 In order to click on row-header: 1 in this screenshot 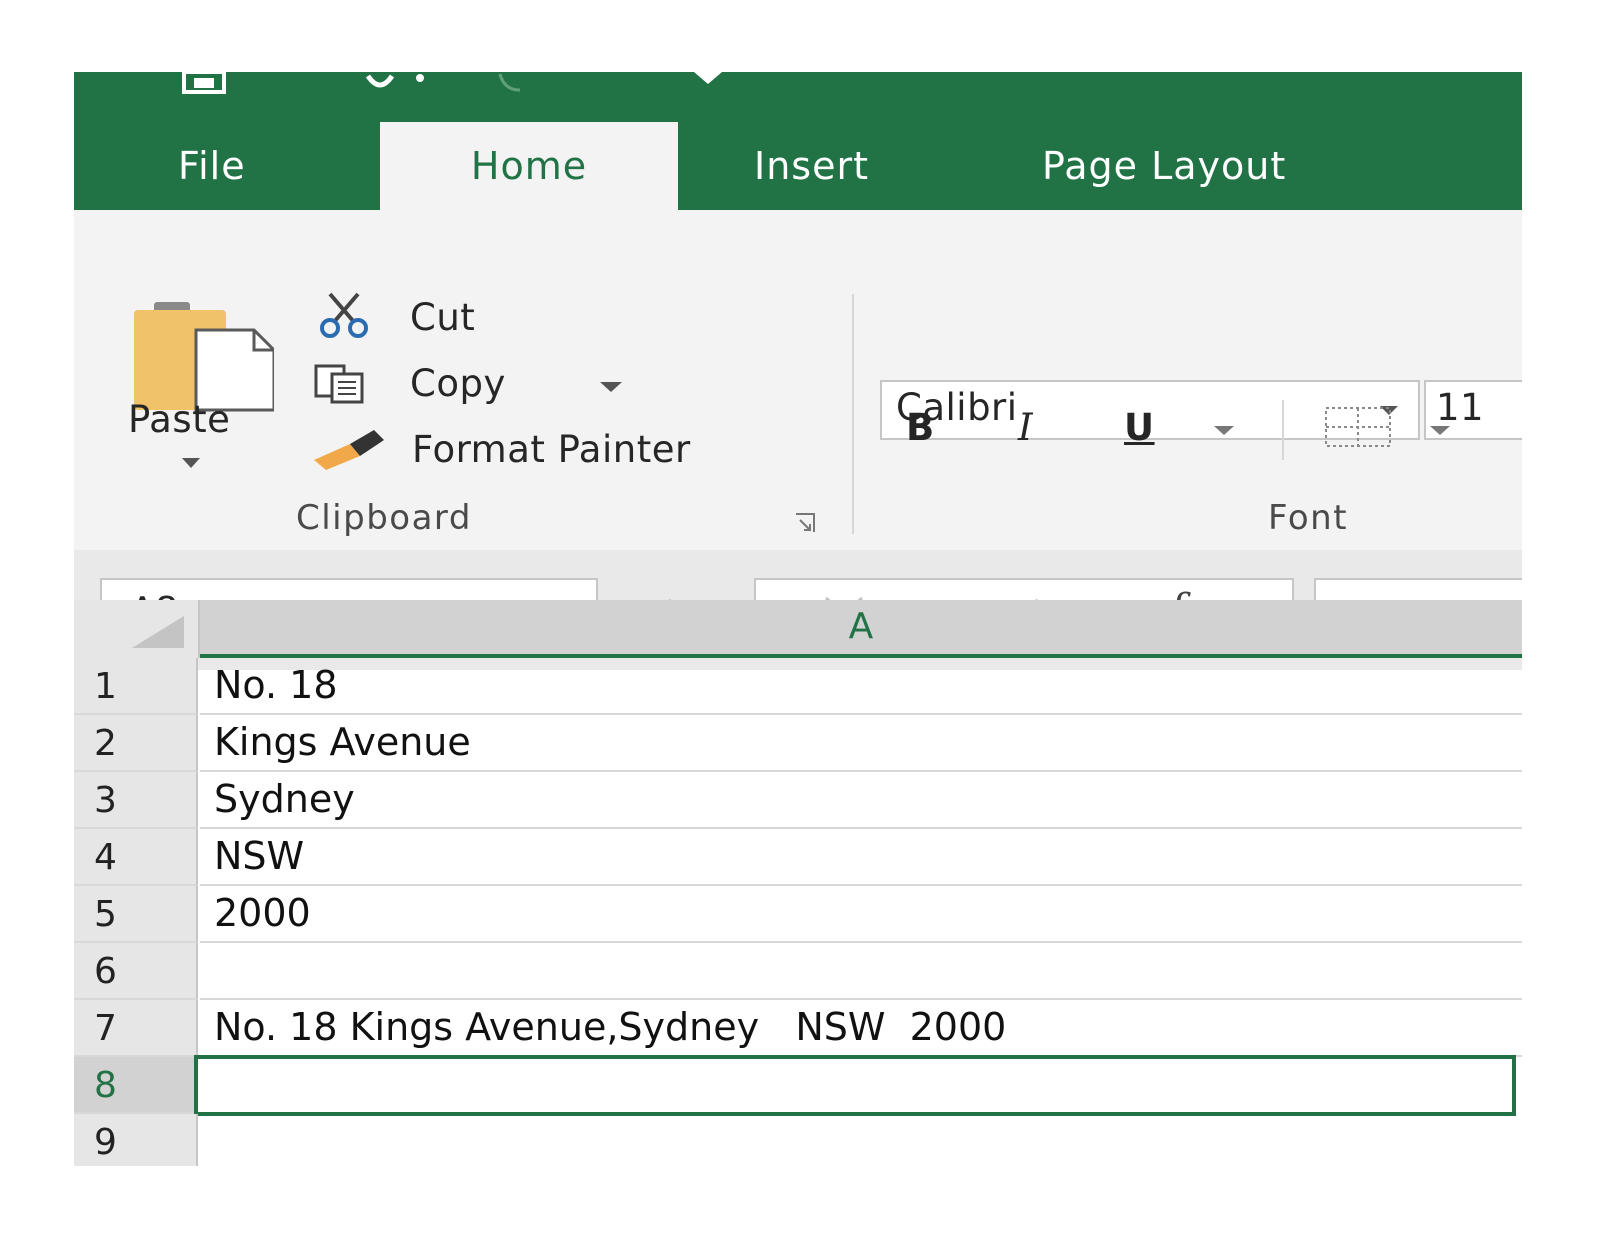, I will do `click(136, 686)`.